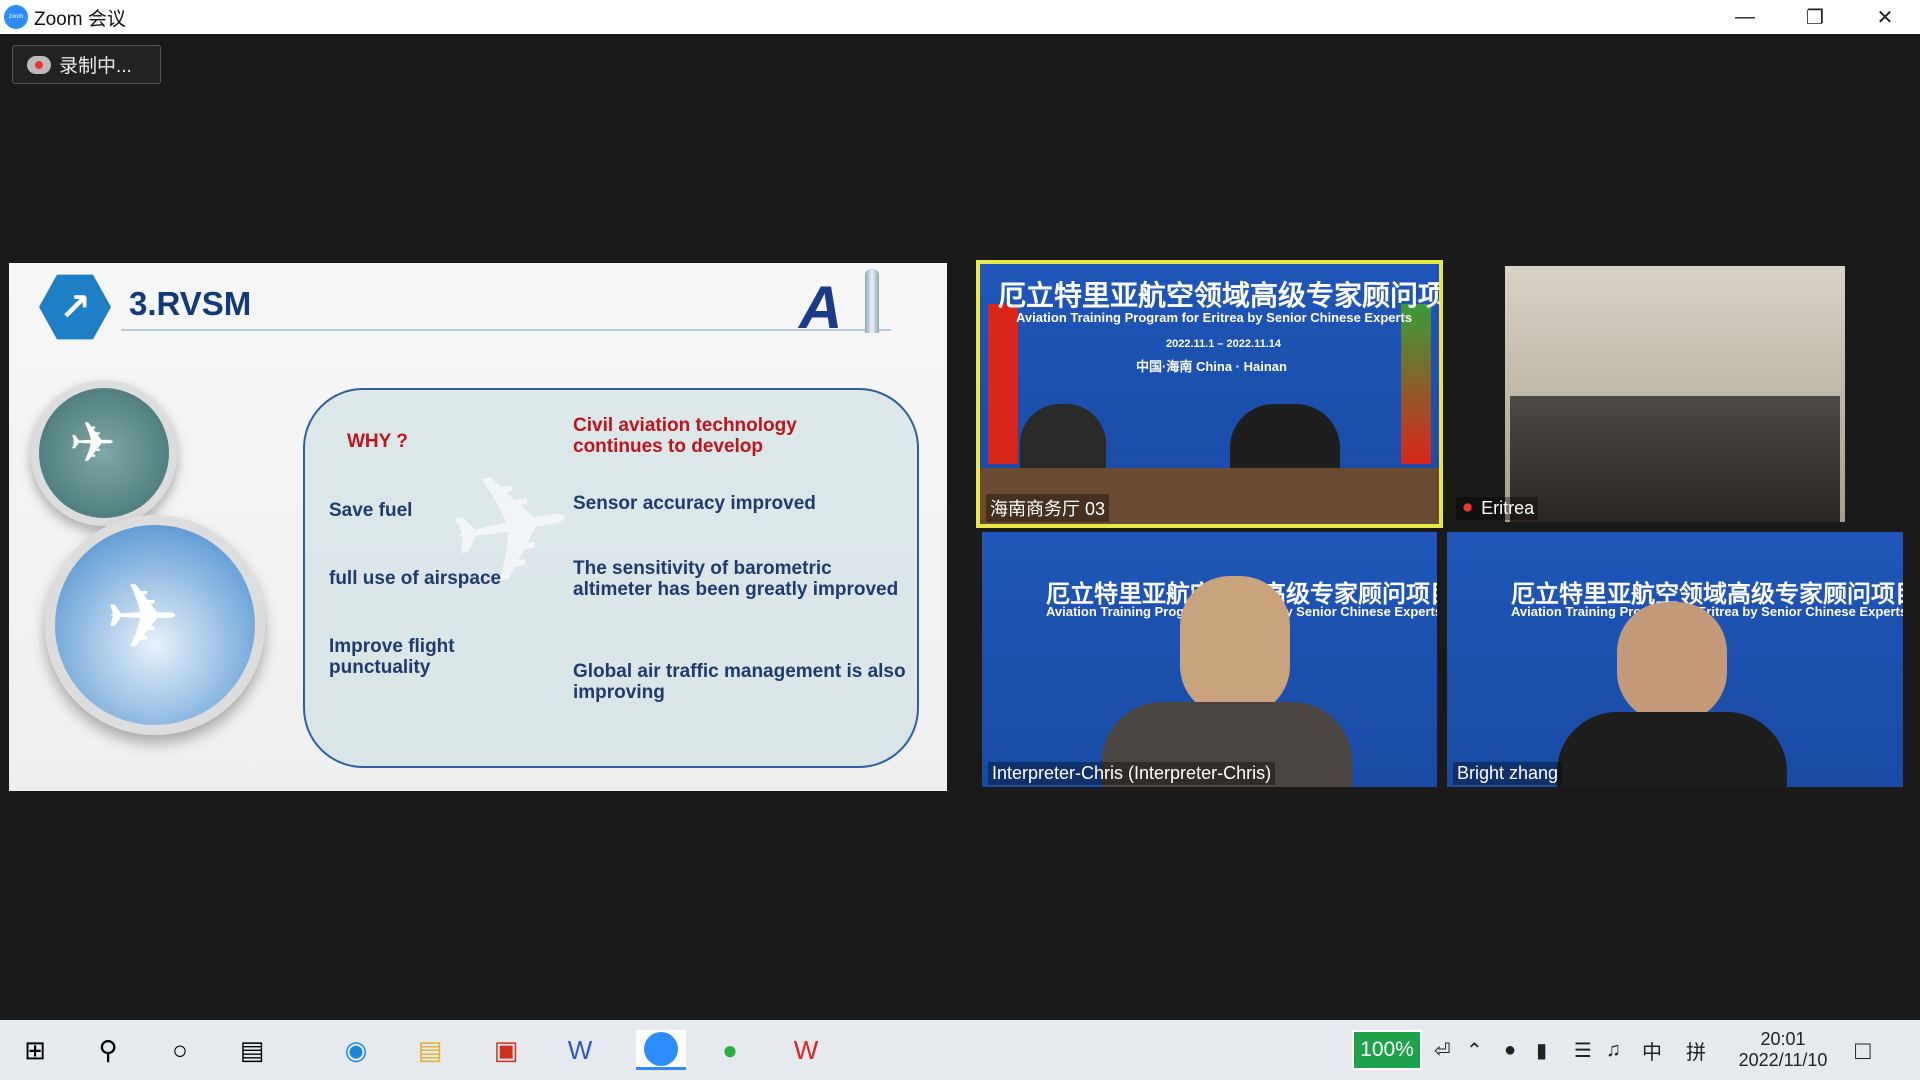  I want to click on zoom-taskbar-icon, so click(661, 1050).